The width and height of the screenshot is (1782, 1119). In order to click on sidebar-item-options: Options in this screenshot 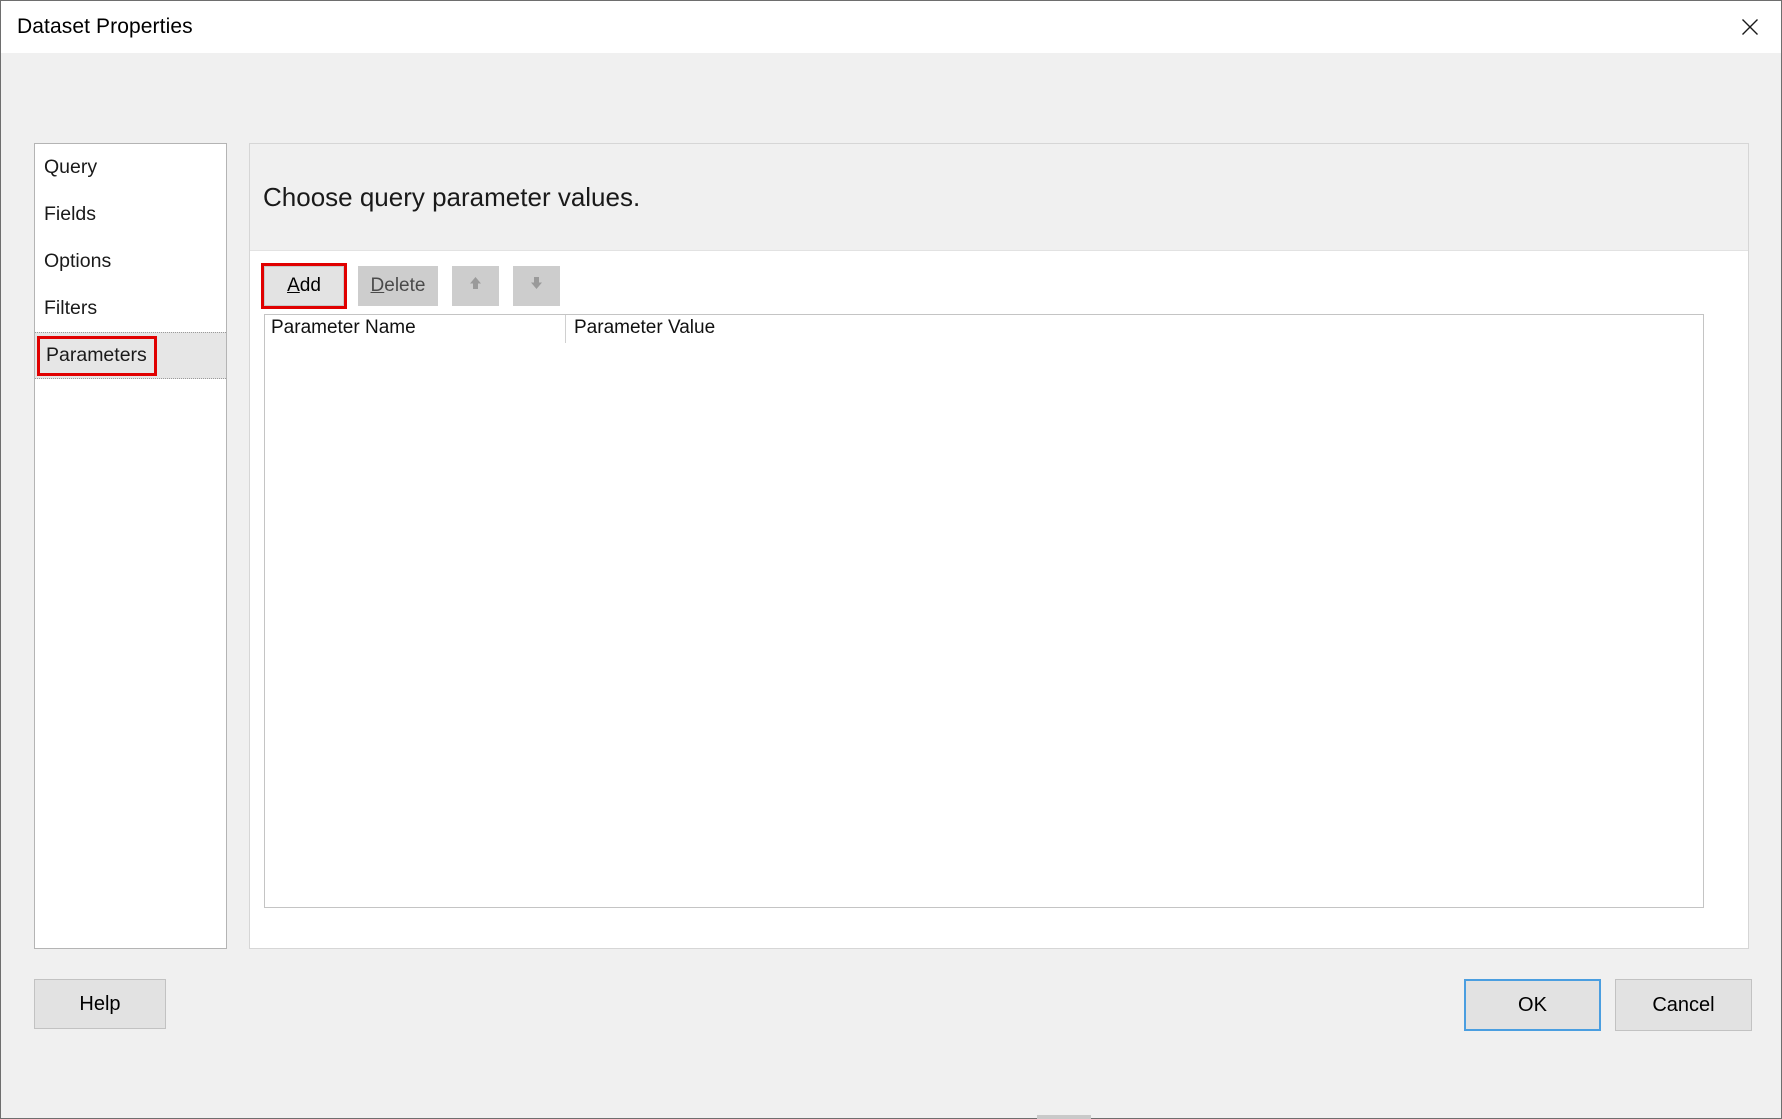, I will do `click(130, 261)`.